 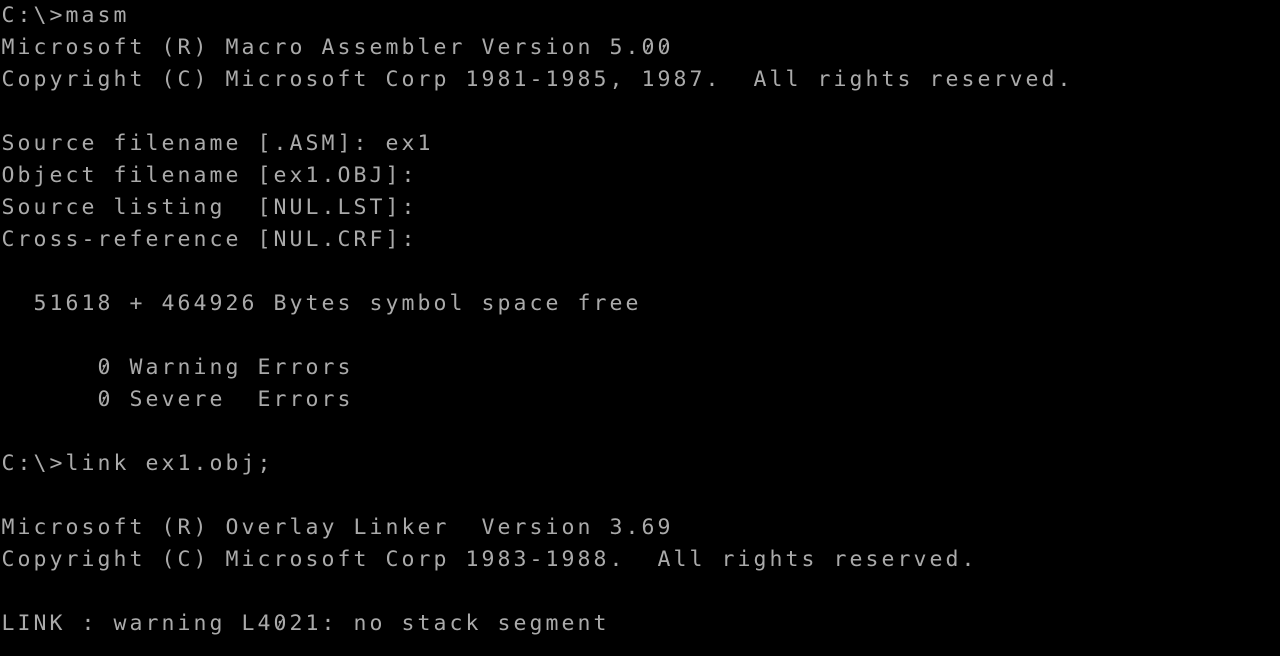 I want to click on terminal-line: Object filename [e x 1. O B J]:, so click(x=208, y=175).